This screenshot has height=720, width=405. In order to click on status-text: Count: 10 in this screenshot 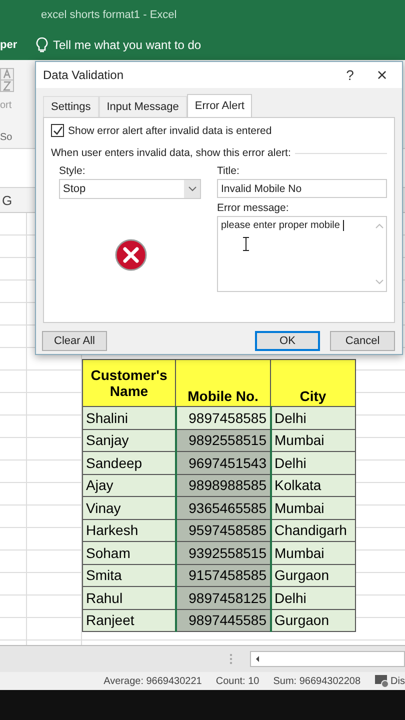, I will do `click(238, 681)`.